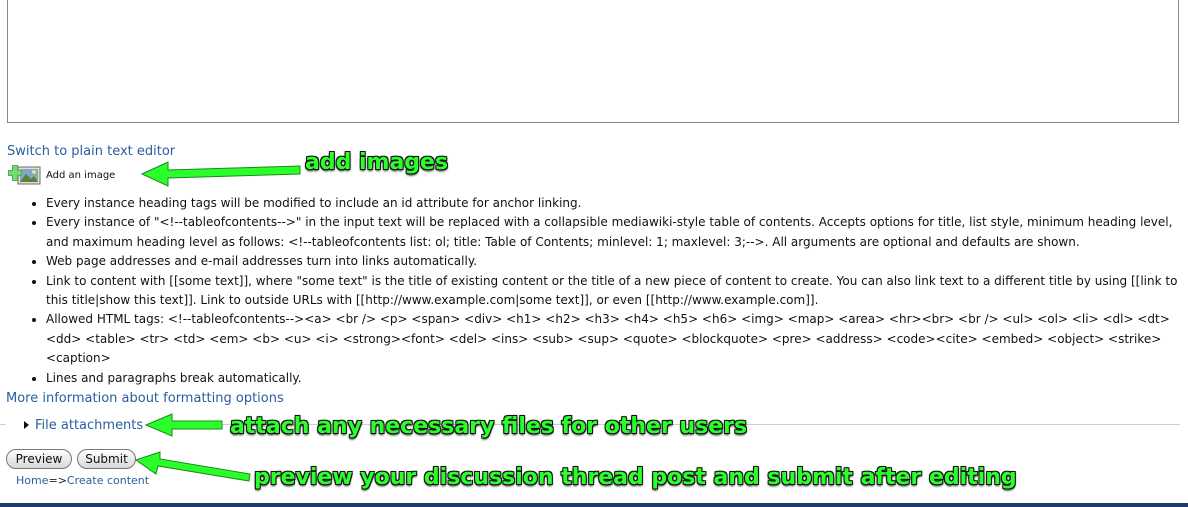  Describe the element at coordinates (91, 151) in the screenshot. I see `switch-editor-link: Switch to plain text editor` at that location.